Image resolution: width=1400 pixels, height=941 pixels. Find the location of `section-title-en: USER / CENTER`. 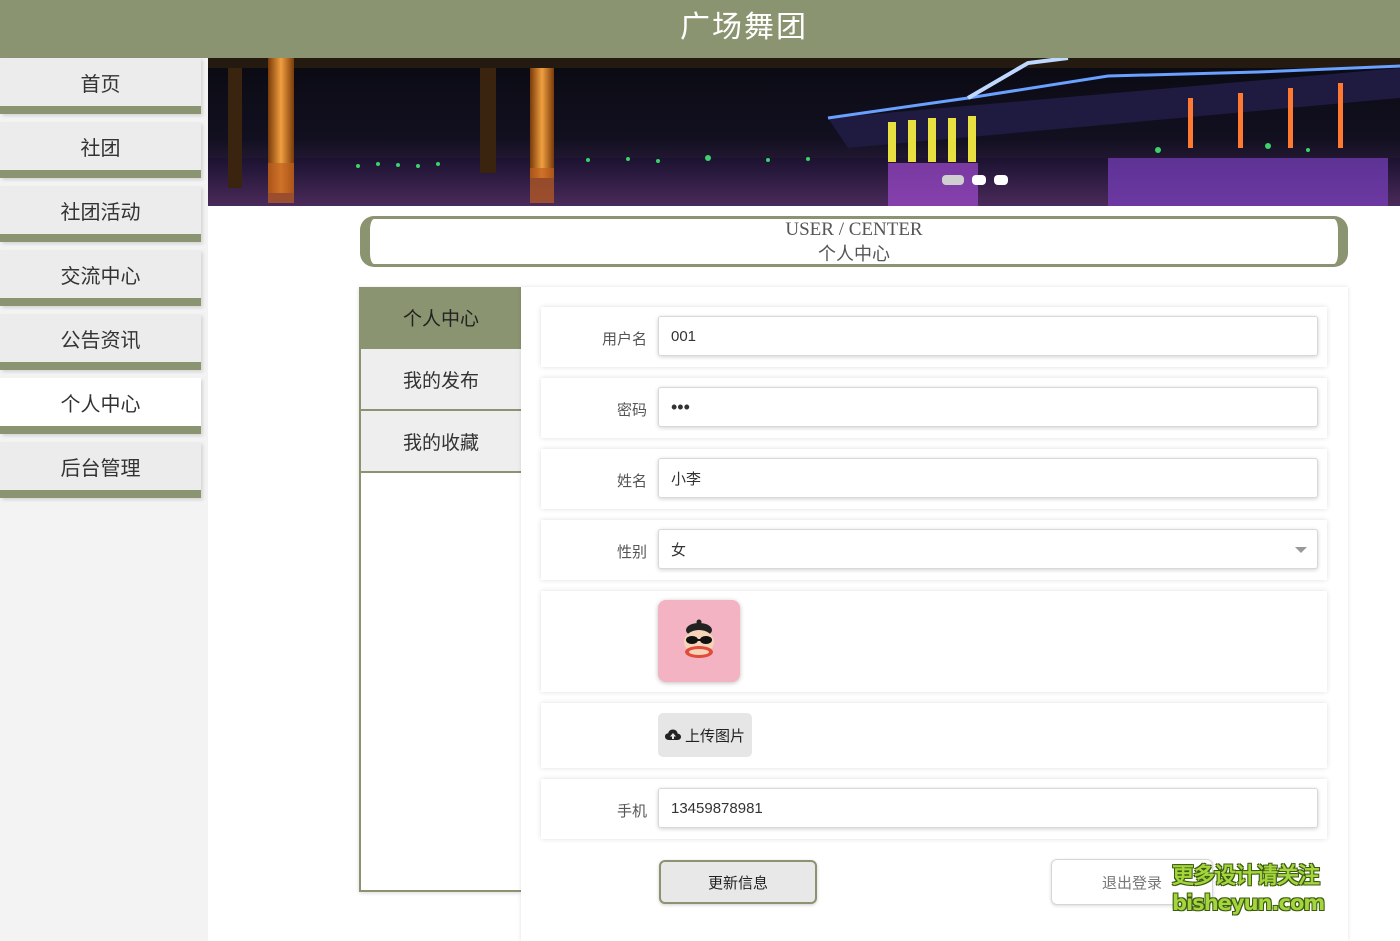

section-title-en: USER / CENTER is located at coordinates (854, 229).